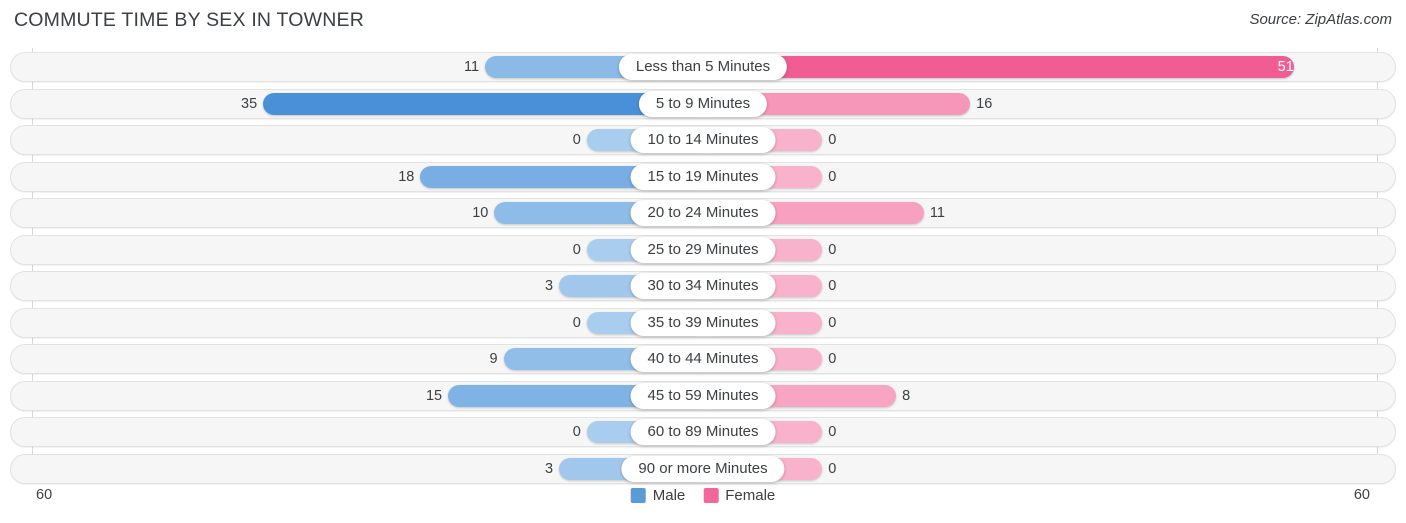 Image resolution: width=1406 pixels, height=523 pixels. Describe the element at coordinates (702, 495) in the screenshot. I see `chart-legend: Male Female` at that location.